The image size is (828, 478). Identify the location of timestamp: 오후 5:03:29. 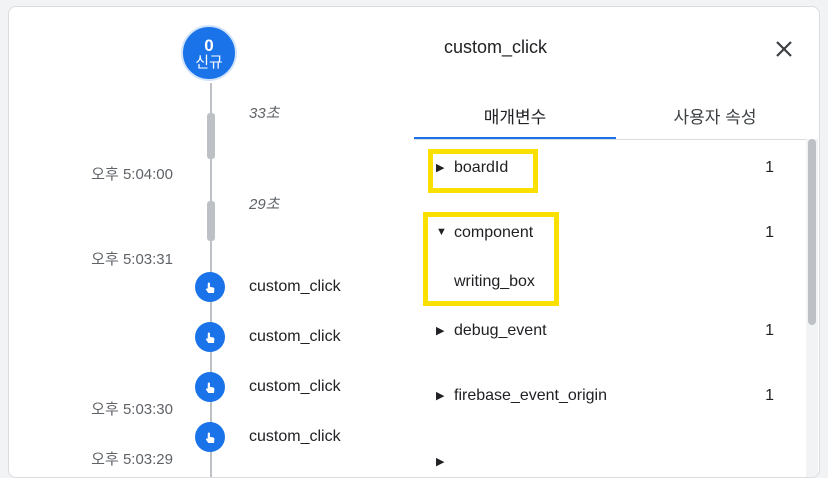
(132, 459).